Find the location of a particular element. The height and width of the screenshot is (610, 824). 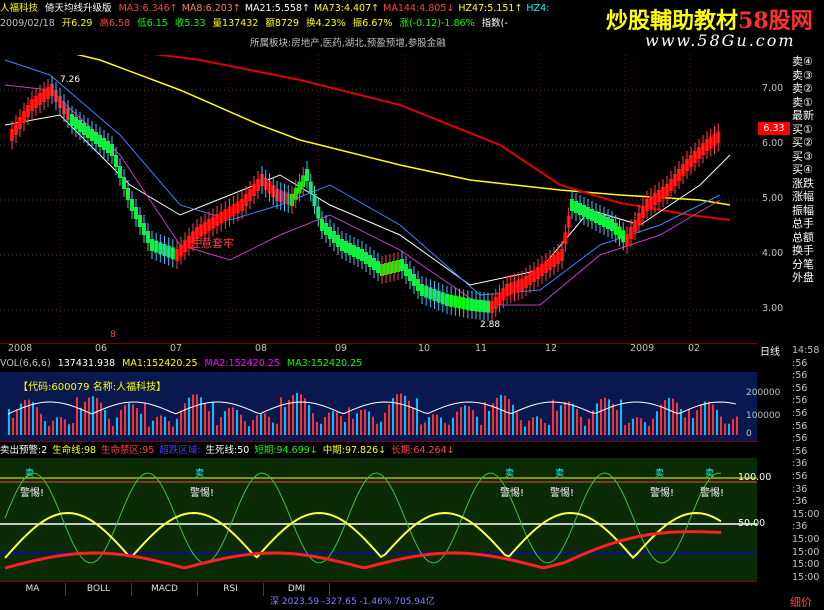

quote-amount: 额8729 is located at coordinates (282, 23).